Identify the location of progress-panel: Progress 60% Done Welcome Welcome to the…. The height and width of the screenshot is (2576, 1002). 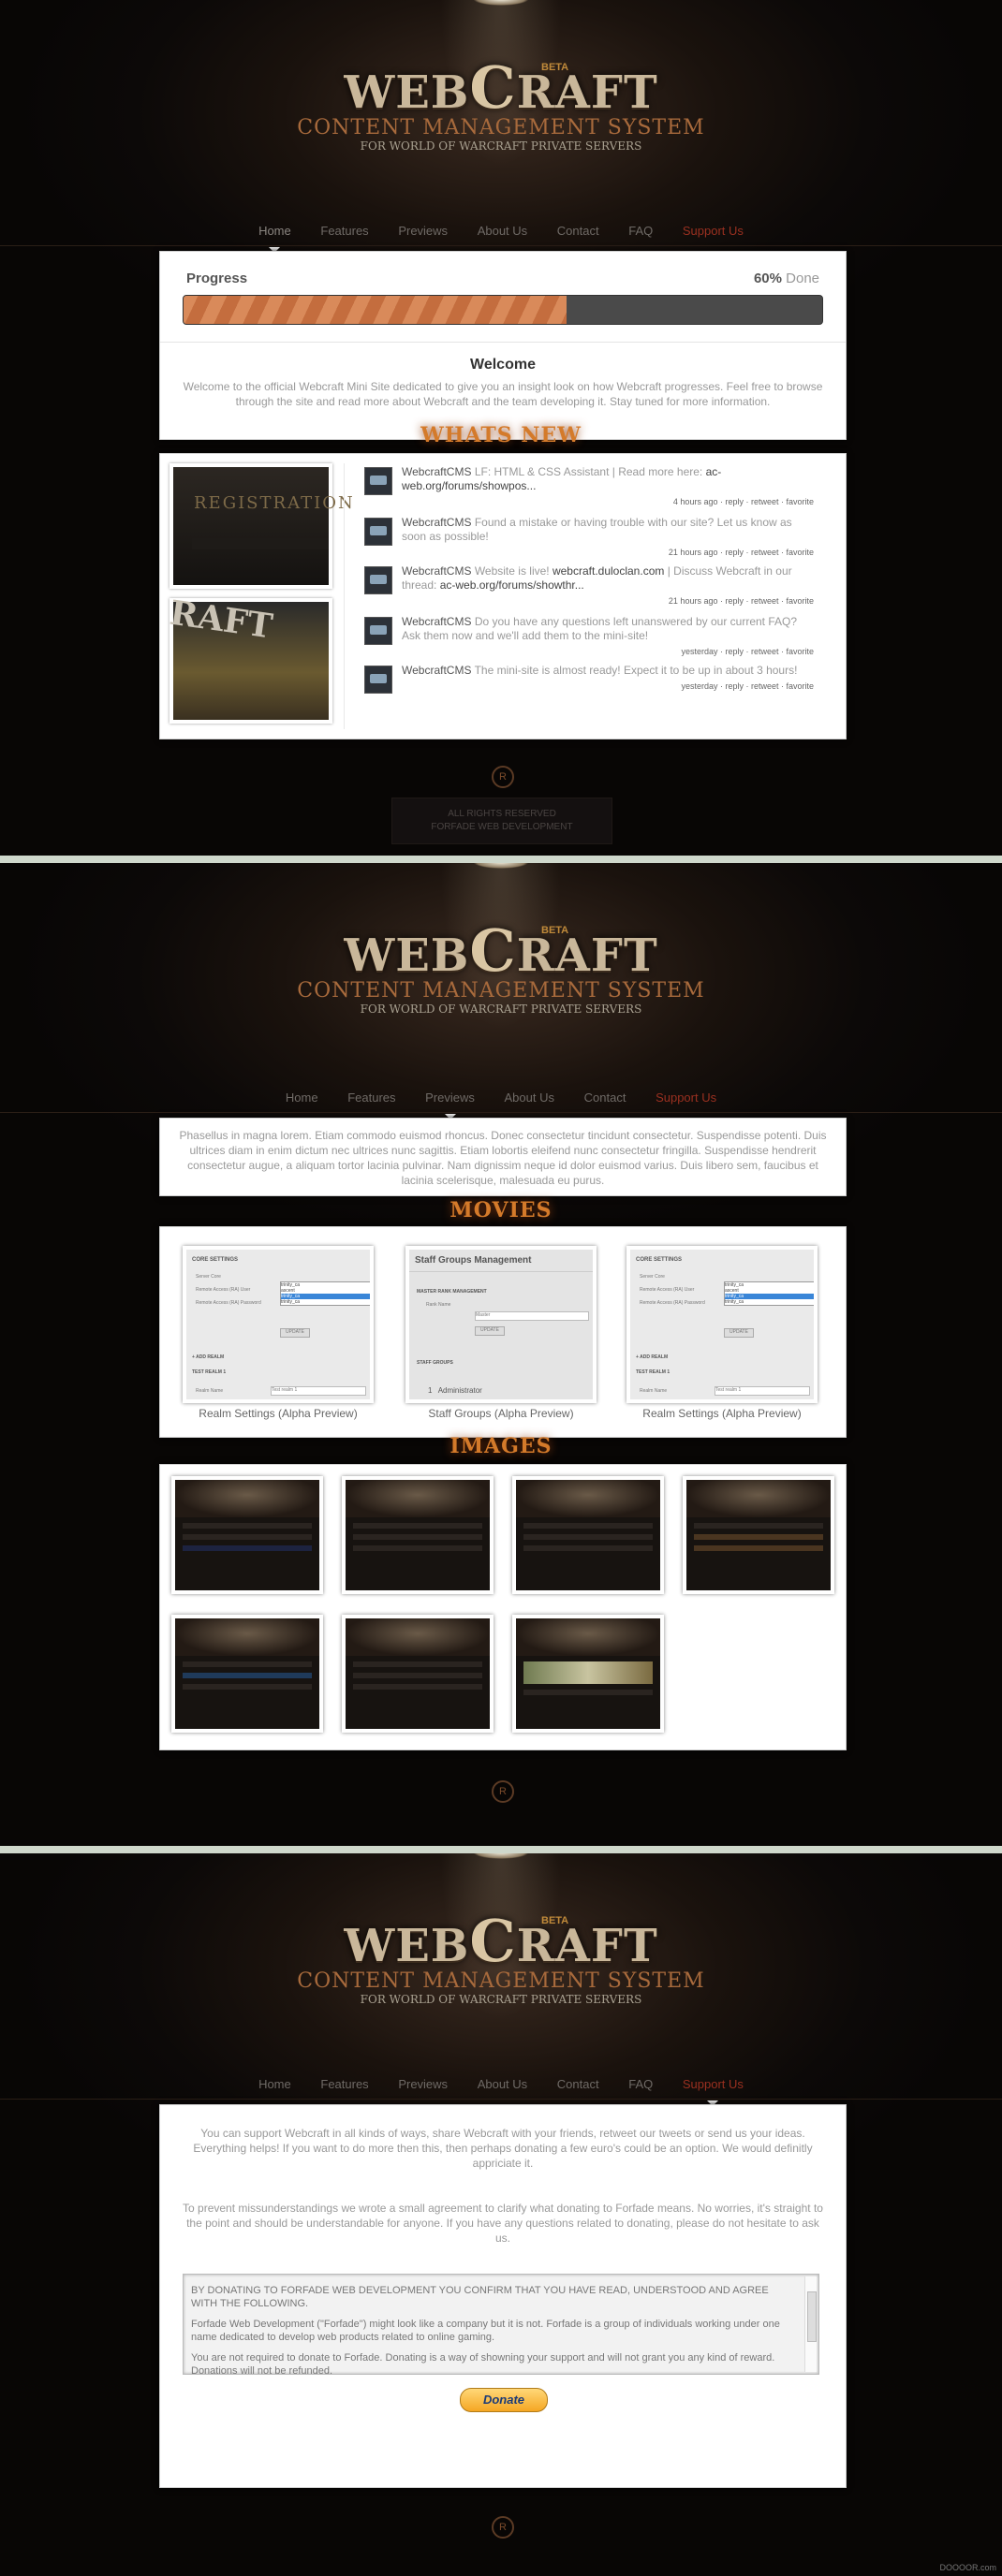
(503, 345).